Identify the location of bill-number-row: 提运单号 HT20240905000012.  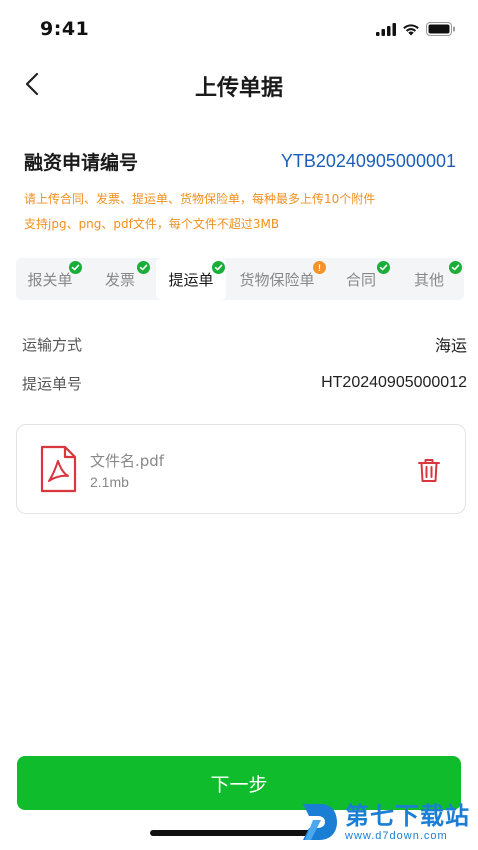
(244, 383).